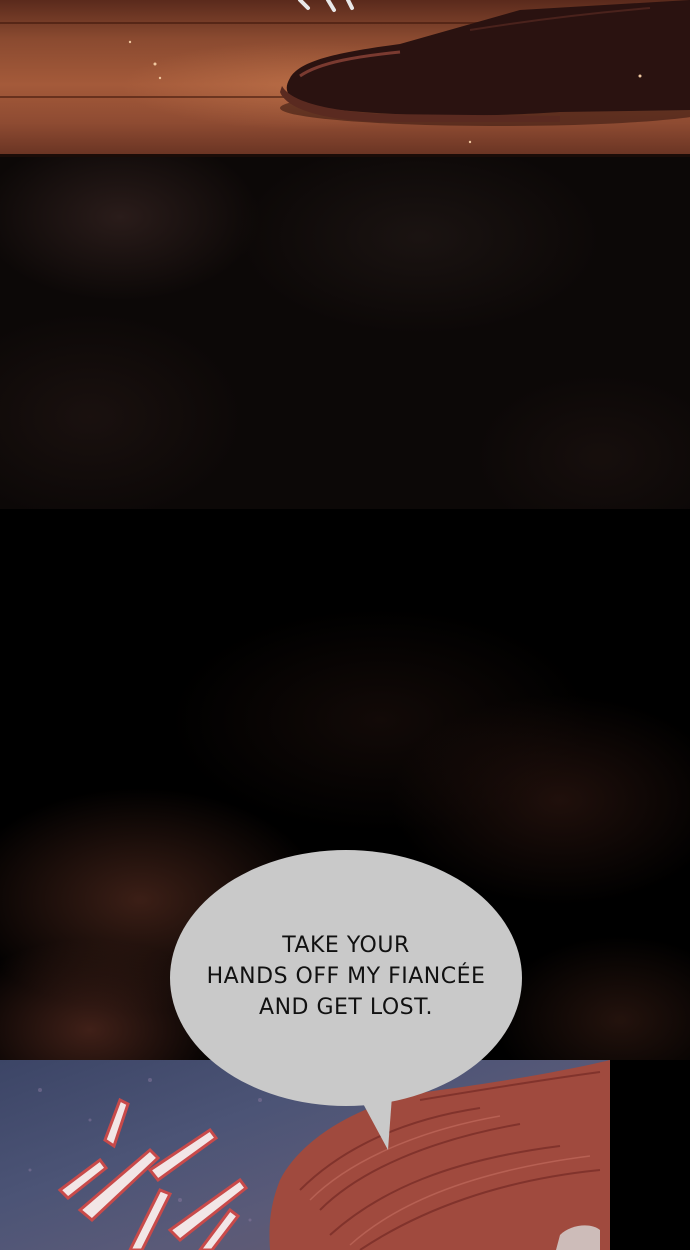 The height and width of the screenshot is (1250, 690). Describe the element at coordinates (650, 1155) in the screenshot. I see `bottom-right-gutter` at that location.